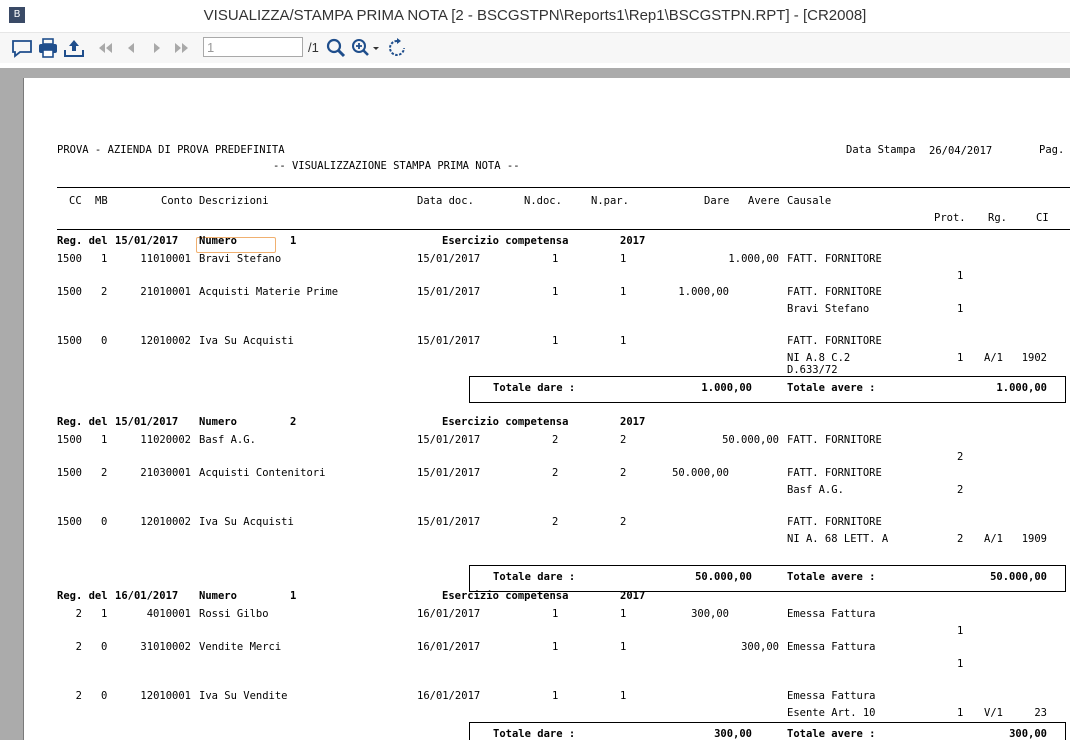  I want to click on row-causale: Emessa Fattura, so click(831, 696).